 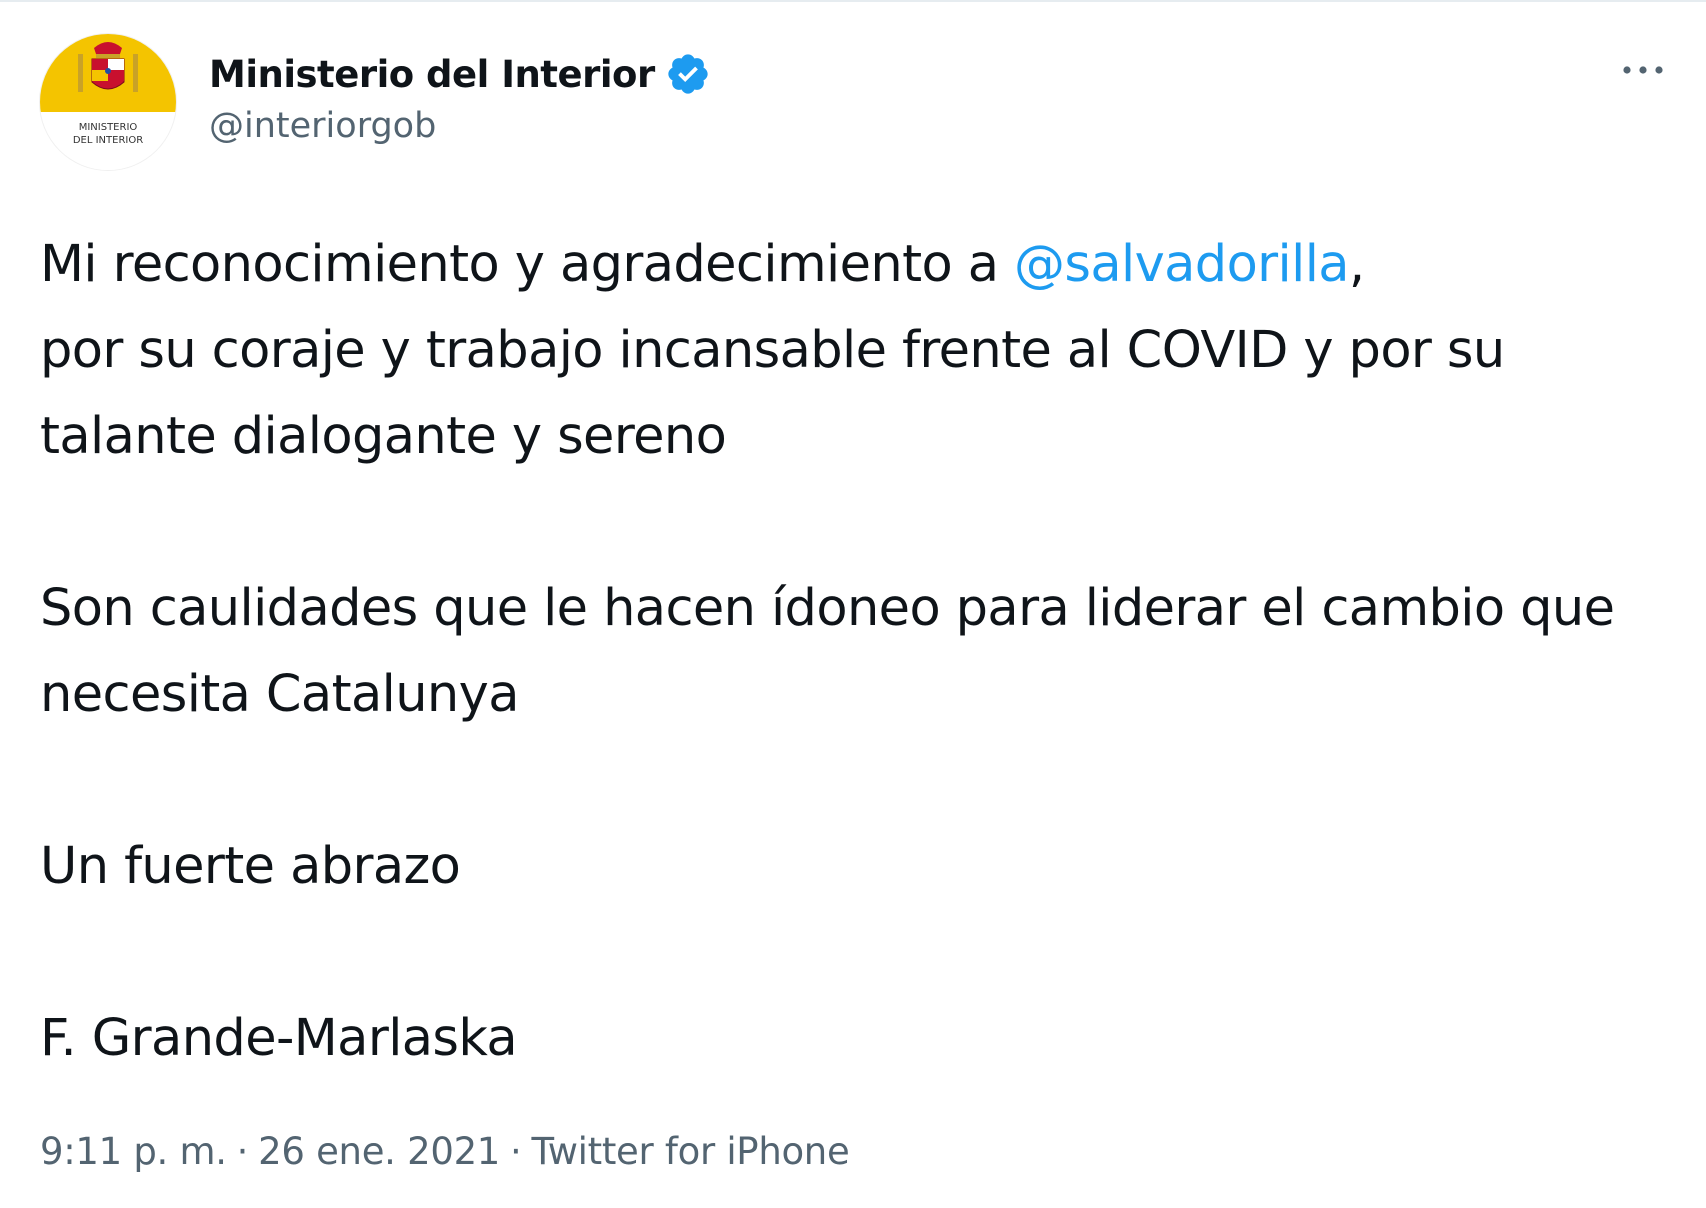 What do you see at coordinates (250, 866) in the screenshot?
I see `tweet-paragraph-3: Un fuerte abrazo` at bounding box center [250, 866].